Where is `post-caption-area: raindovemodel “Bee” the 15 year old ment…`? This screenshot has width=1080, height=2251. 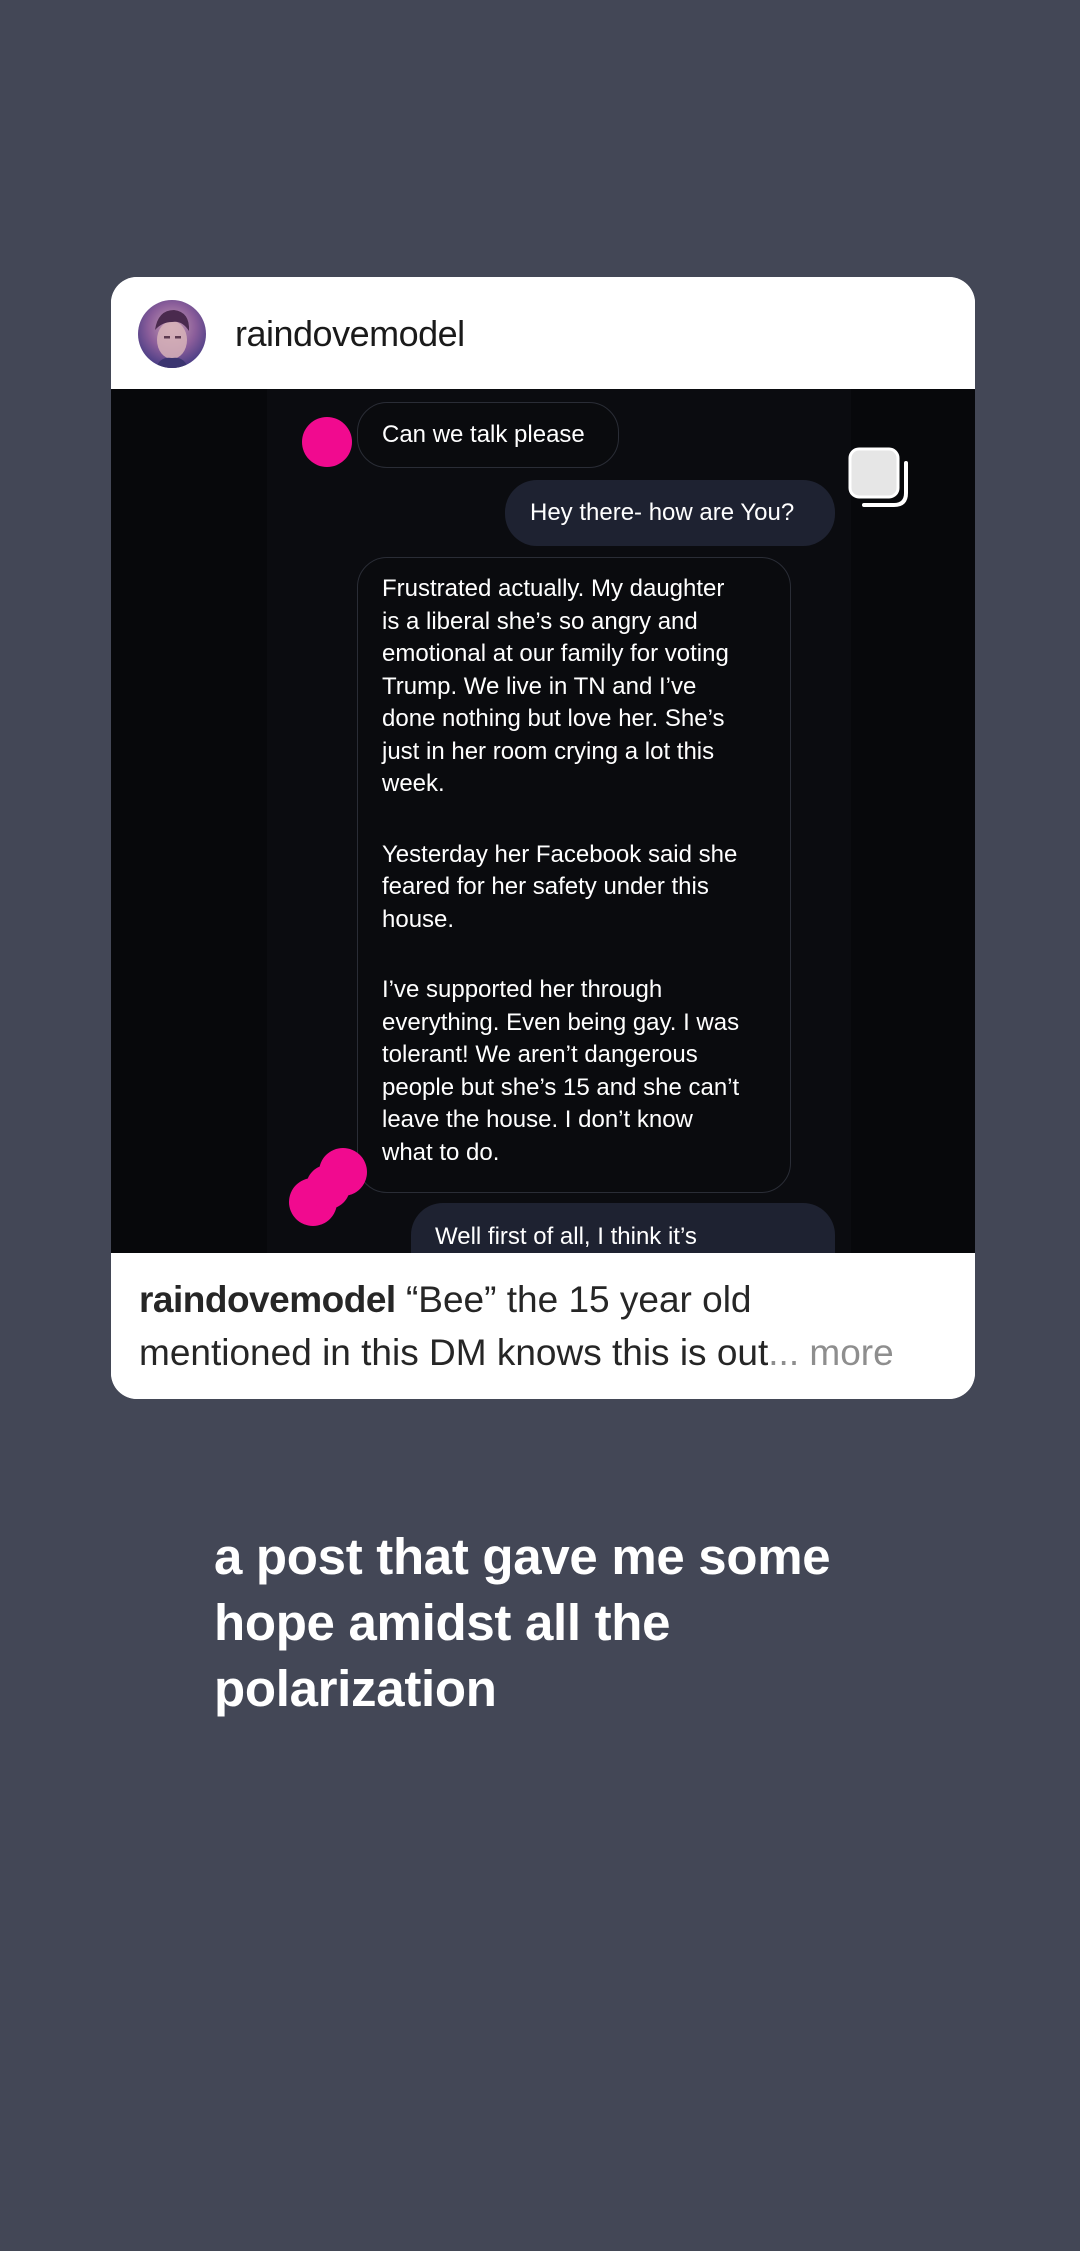 post-caption-area: raindovemodel “Bee” the 15 year old ment… is located at coordinates (543, 1326).